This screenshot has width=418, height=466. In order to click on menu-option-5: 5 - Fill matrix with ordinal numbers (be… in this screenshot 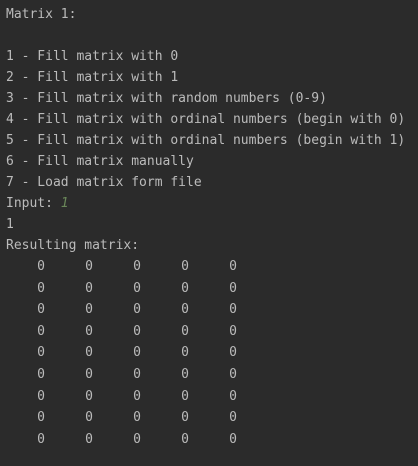, I will do `click(206, 140)`.